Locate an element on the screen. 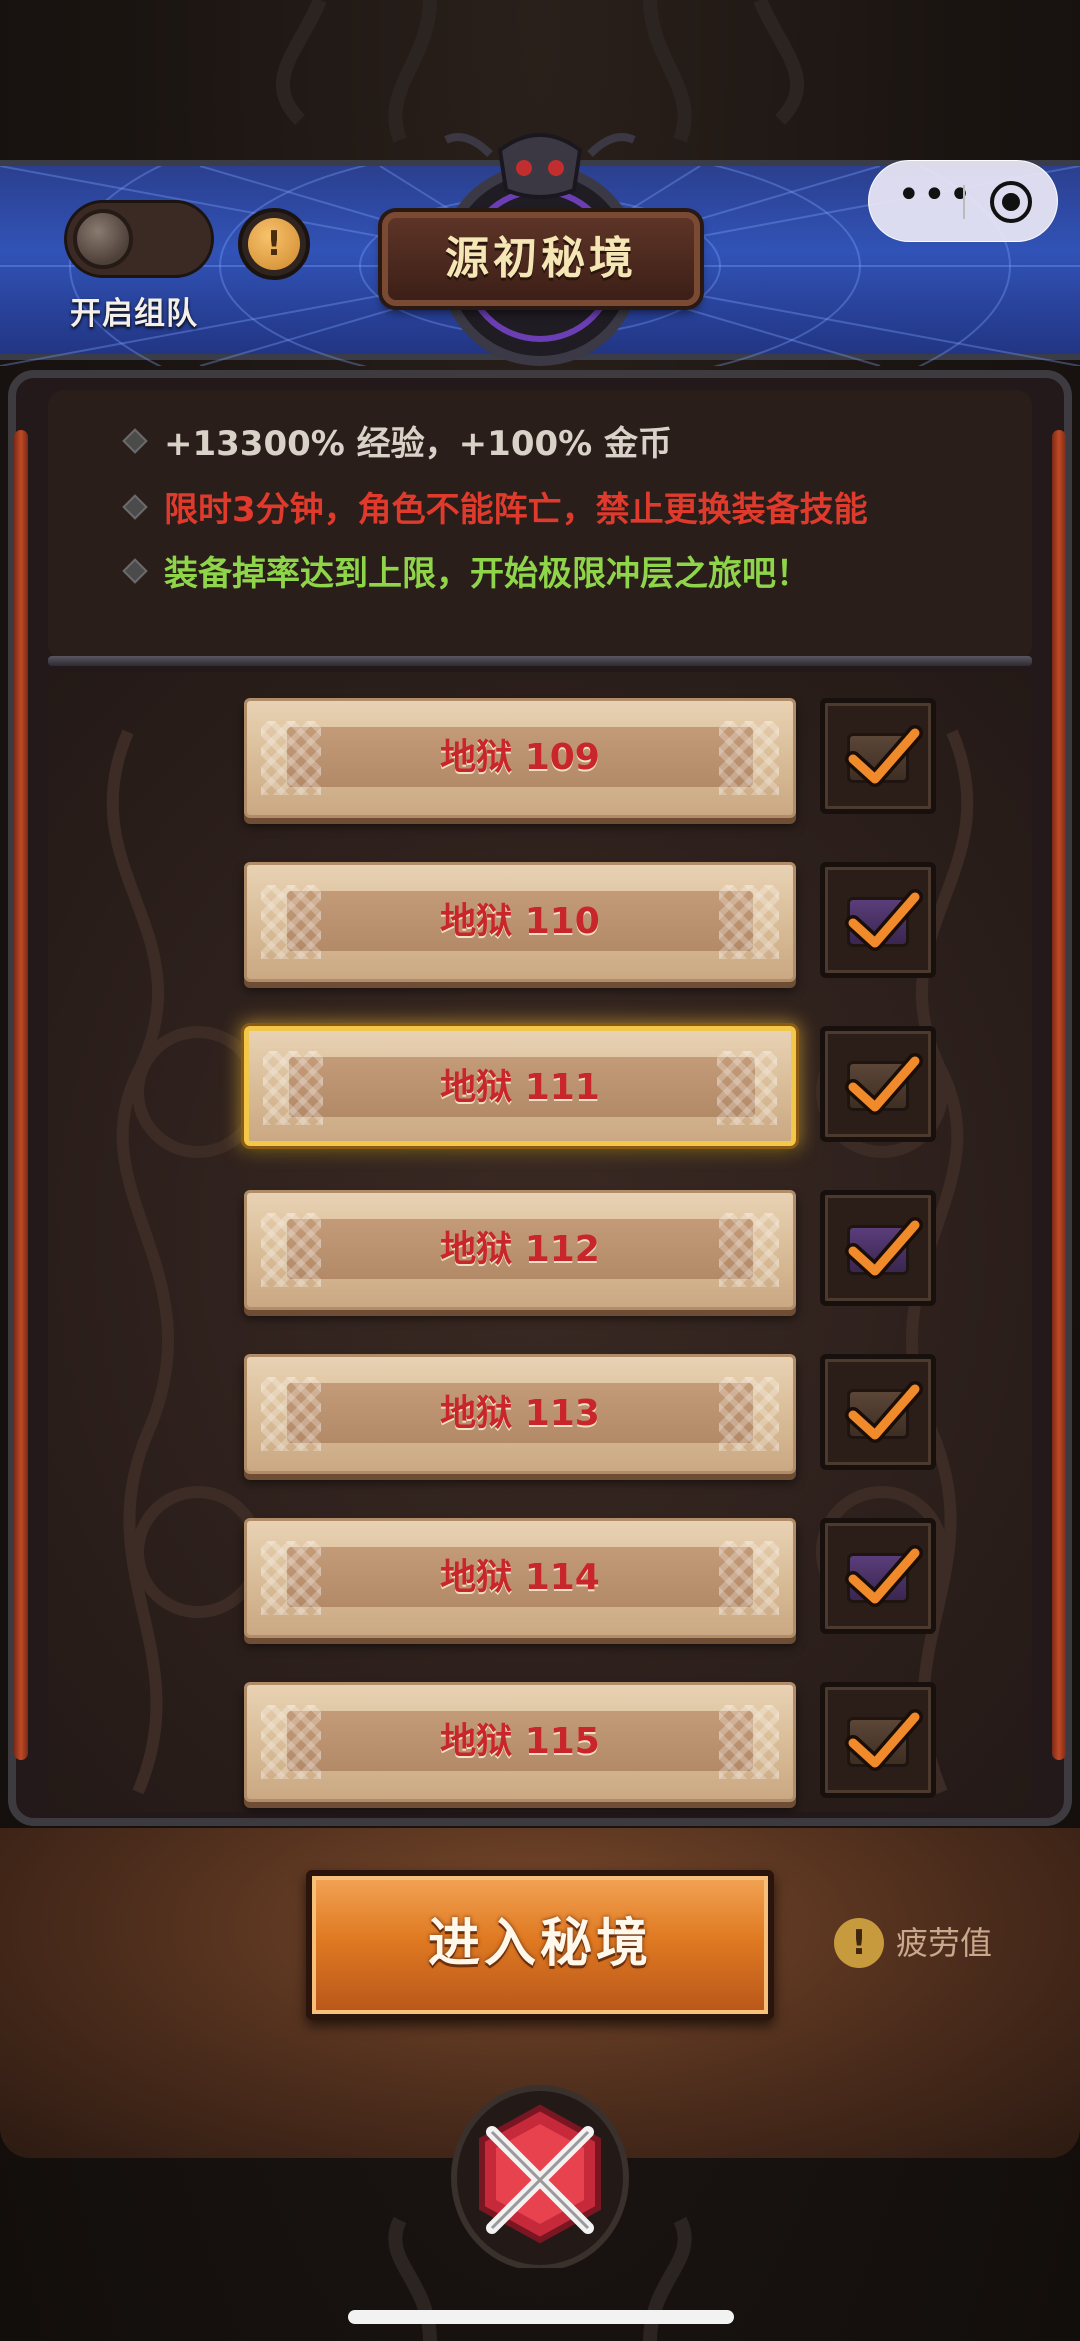  level-row: 地狱 113 is located at coordinates (540, 1414).